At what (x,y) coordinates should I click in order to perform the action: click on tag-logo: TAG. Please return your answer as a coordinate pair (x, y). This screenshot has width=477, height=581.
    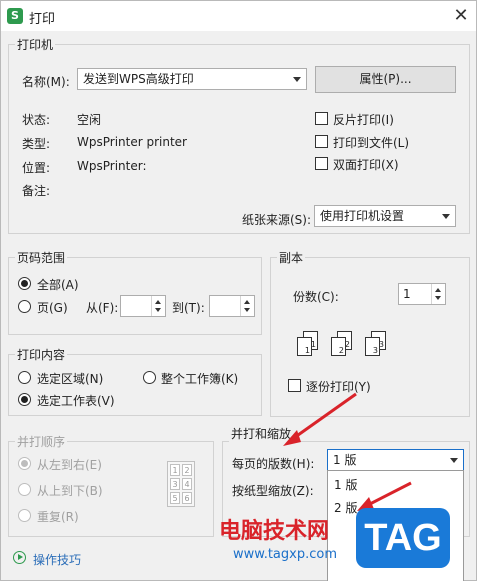
    Looking at the image, I should click on (403, 538).